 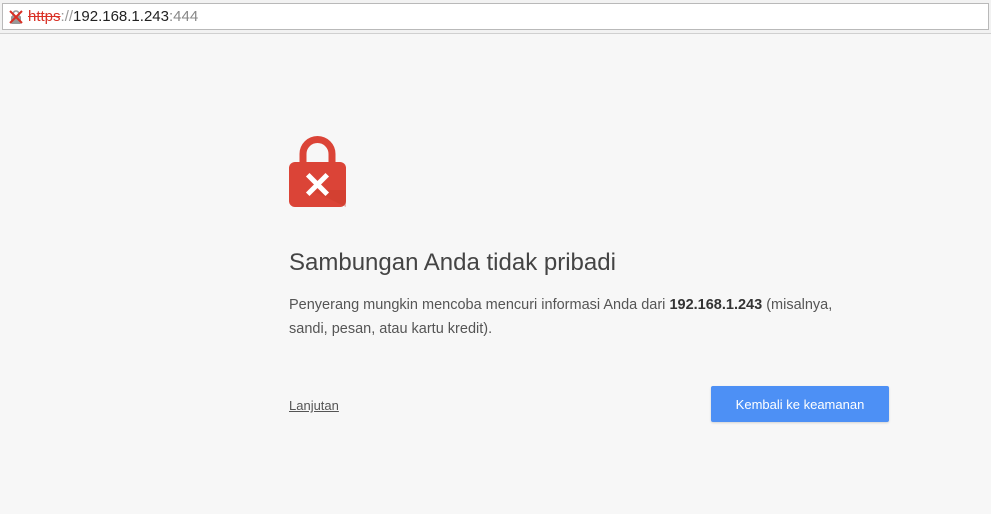 I want to click on insecure-lock-icon, so click(x=16, y=17).